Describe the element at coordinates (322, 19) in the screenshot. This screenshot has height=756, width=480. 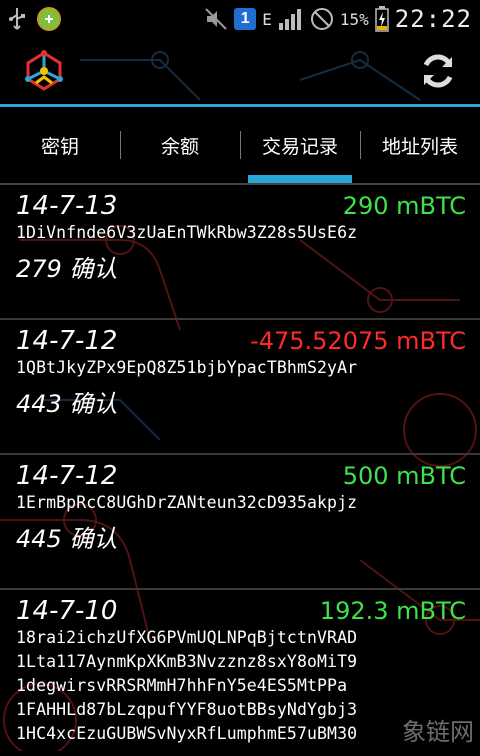
I see `no-sim-icon` at that location.